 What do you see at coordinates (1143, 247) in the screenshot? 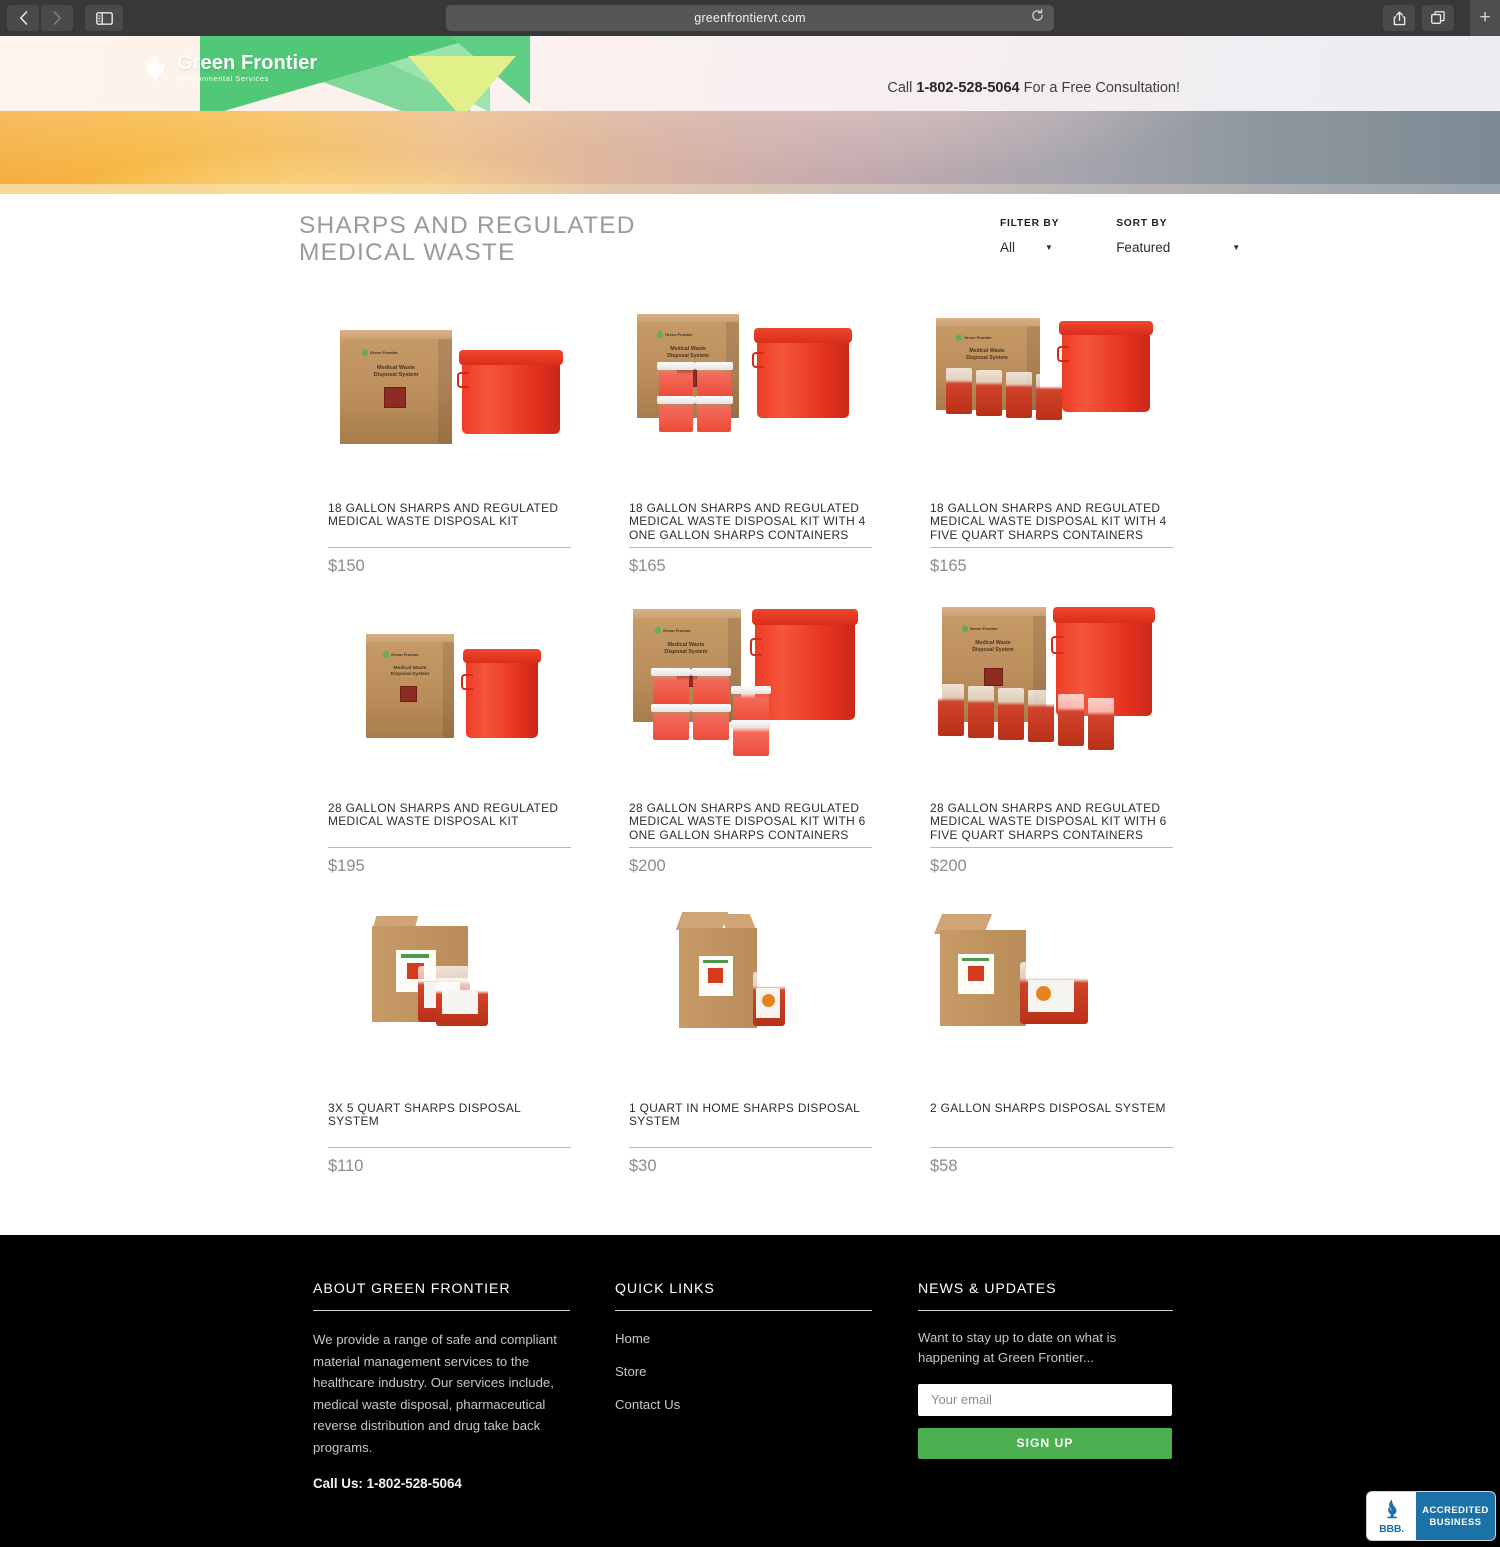
I see `sort-by-value: Featured` at bounding box center [1143, 247].